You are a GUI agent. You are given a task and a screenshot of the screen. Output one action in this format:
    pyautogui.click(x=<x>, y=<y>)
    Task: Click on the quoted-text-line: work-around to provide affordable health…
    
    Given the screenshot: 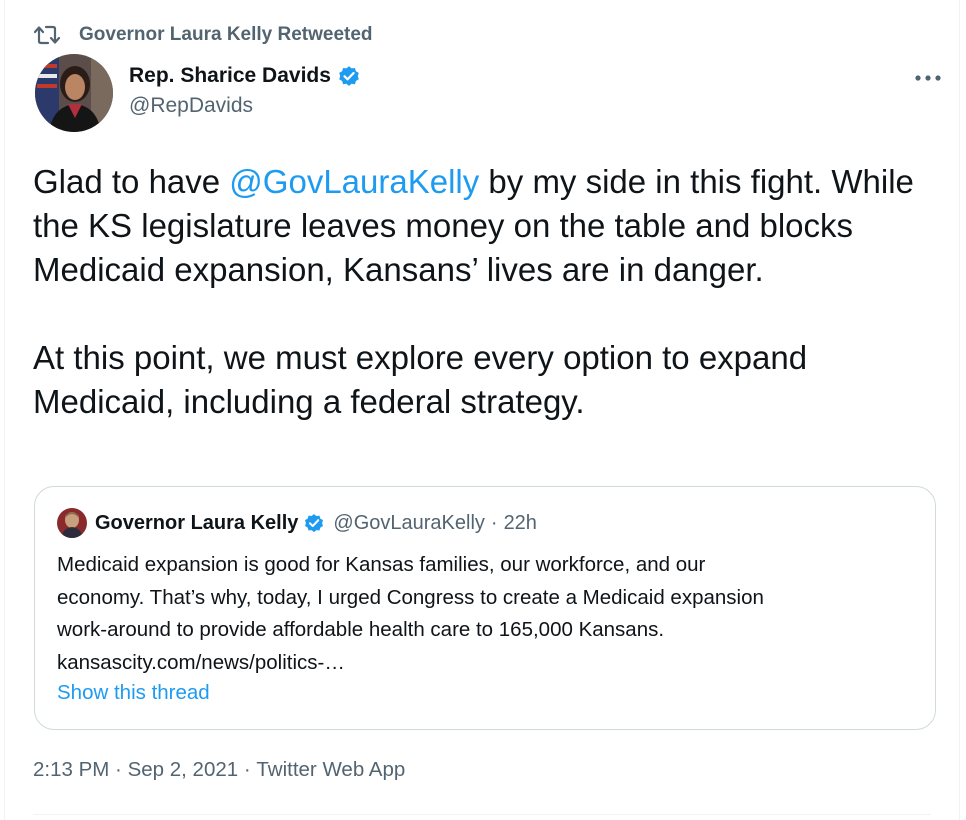 What is the action you would take?
    pyautogui.click(x=361, y=629)
    